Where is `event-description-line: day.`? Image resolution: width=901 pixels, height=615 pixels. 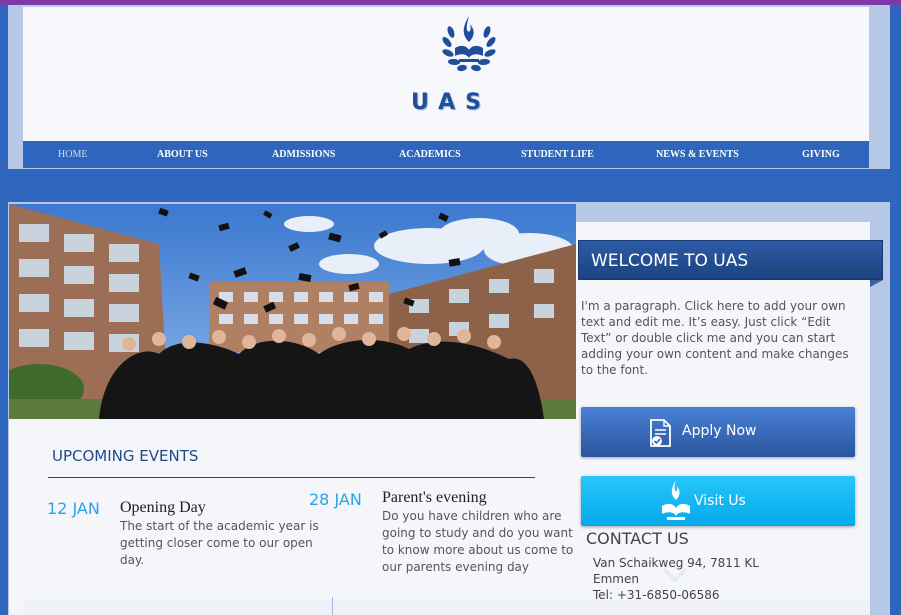 event-description-line: day. is located at coordinates (132, 560).